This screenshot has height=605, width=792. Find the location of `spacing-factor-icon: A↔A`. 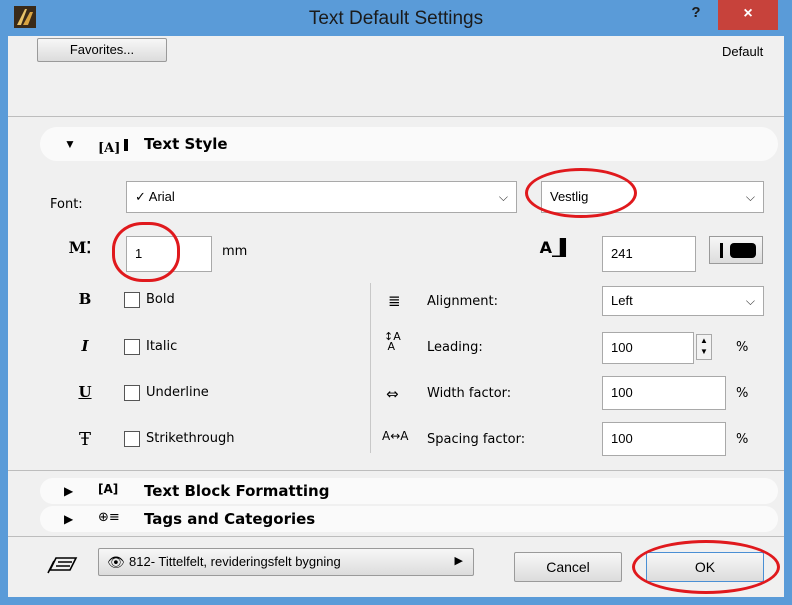

spacing-factor-icon: A↔A is located at coordinates (395, 436).